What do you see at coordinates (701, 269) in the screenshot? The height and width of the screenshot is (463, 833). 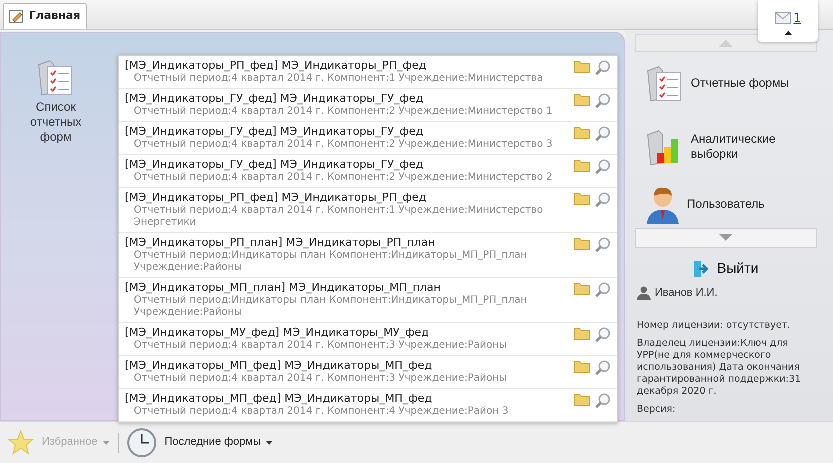 I see `logout-icon` at bounding box center [701, 269].